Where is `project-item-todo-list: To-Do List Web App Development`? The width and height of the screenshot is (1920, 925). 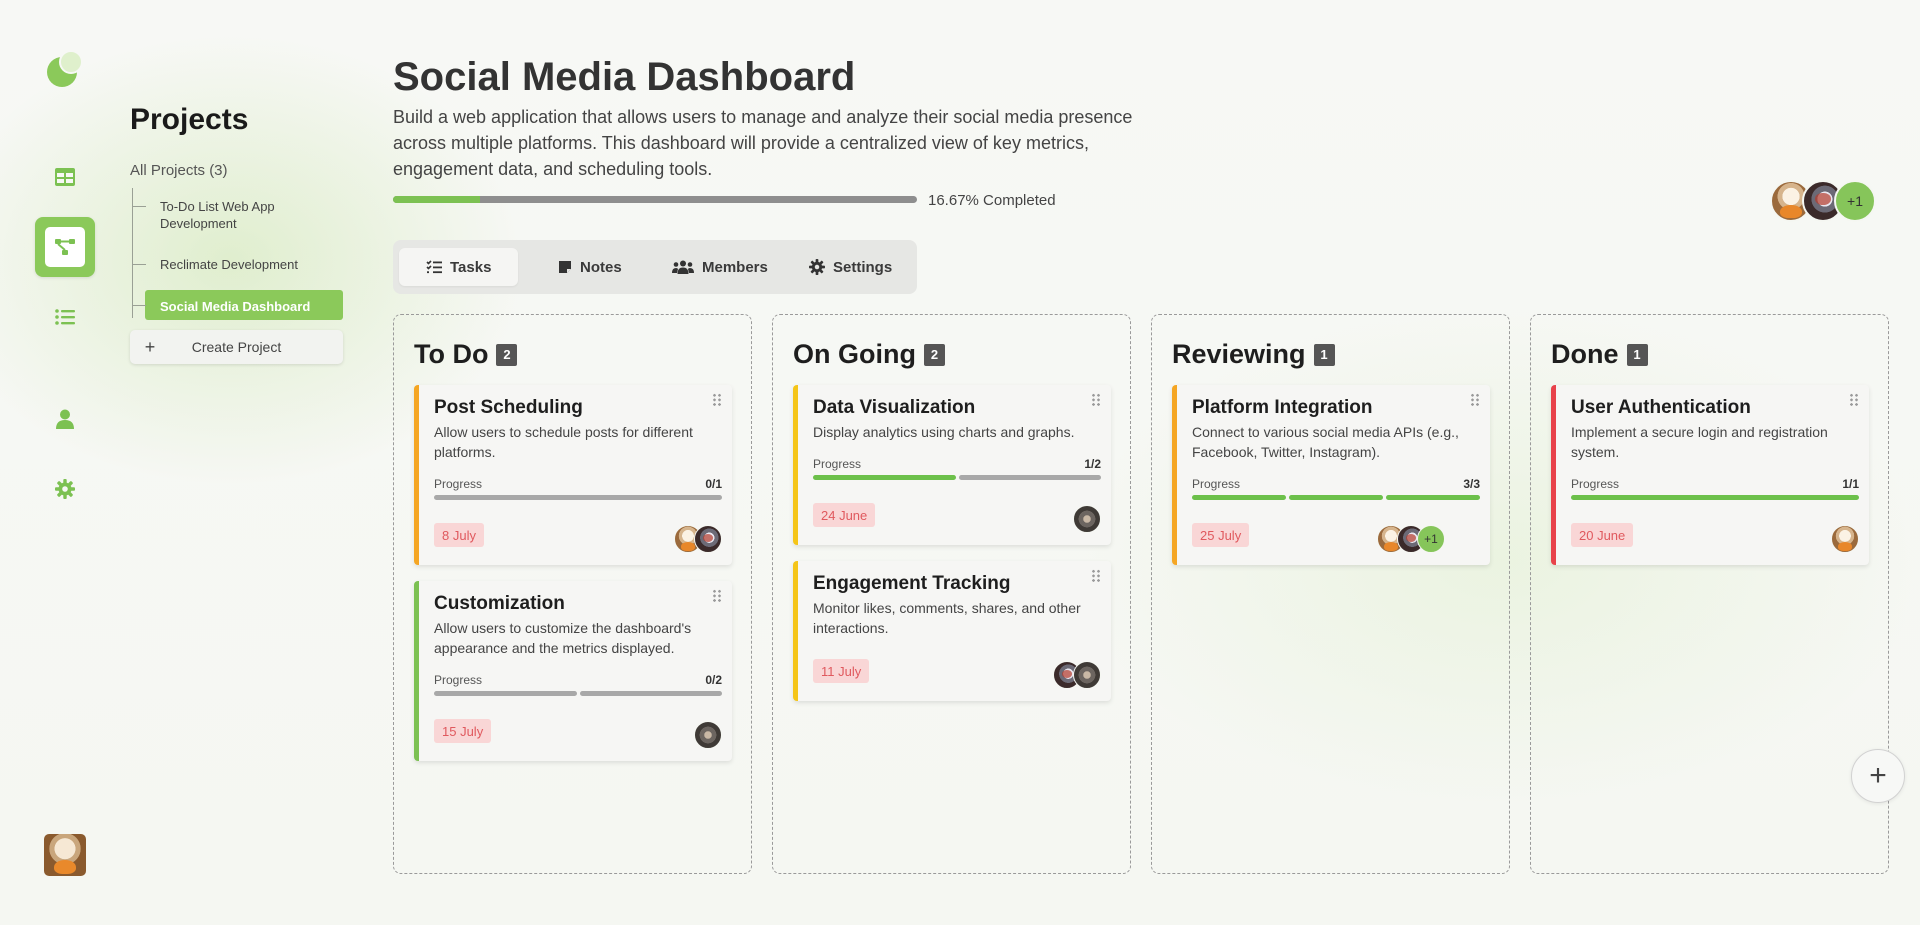
project-item-todo-list: To-Do List Web App Development is located at coordinates (221, 215).